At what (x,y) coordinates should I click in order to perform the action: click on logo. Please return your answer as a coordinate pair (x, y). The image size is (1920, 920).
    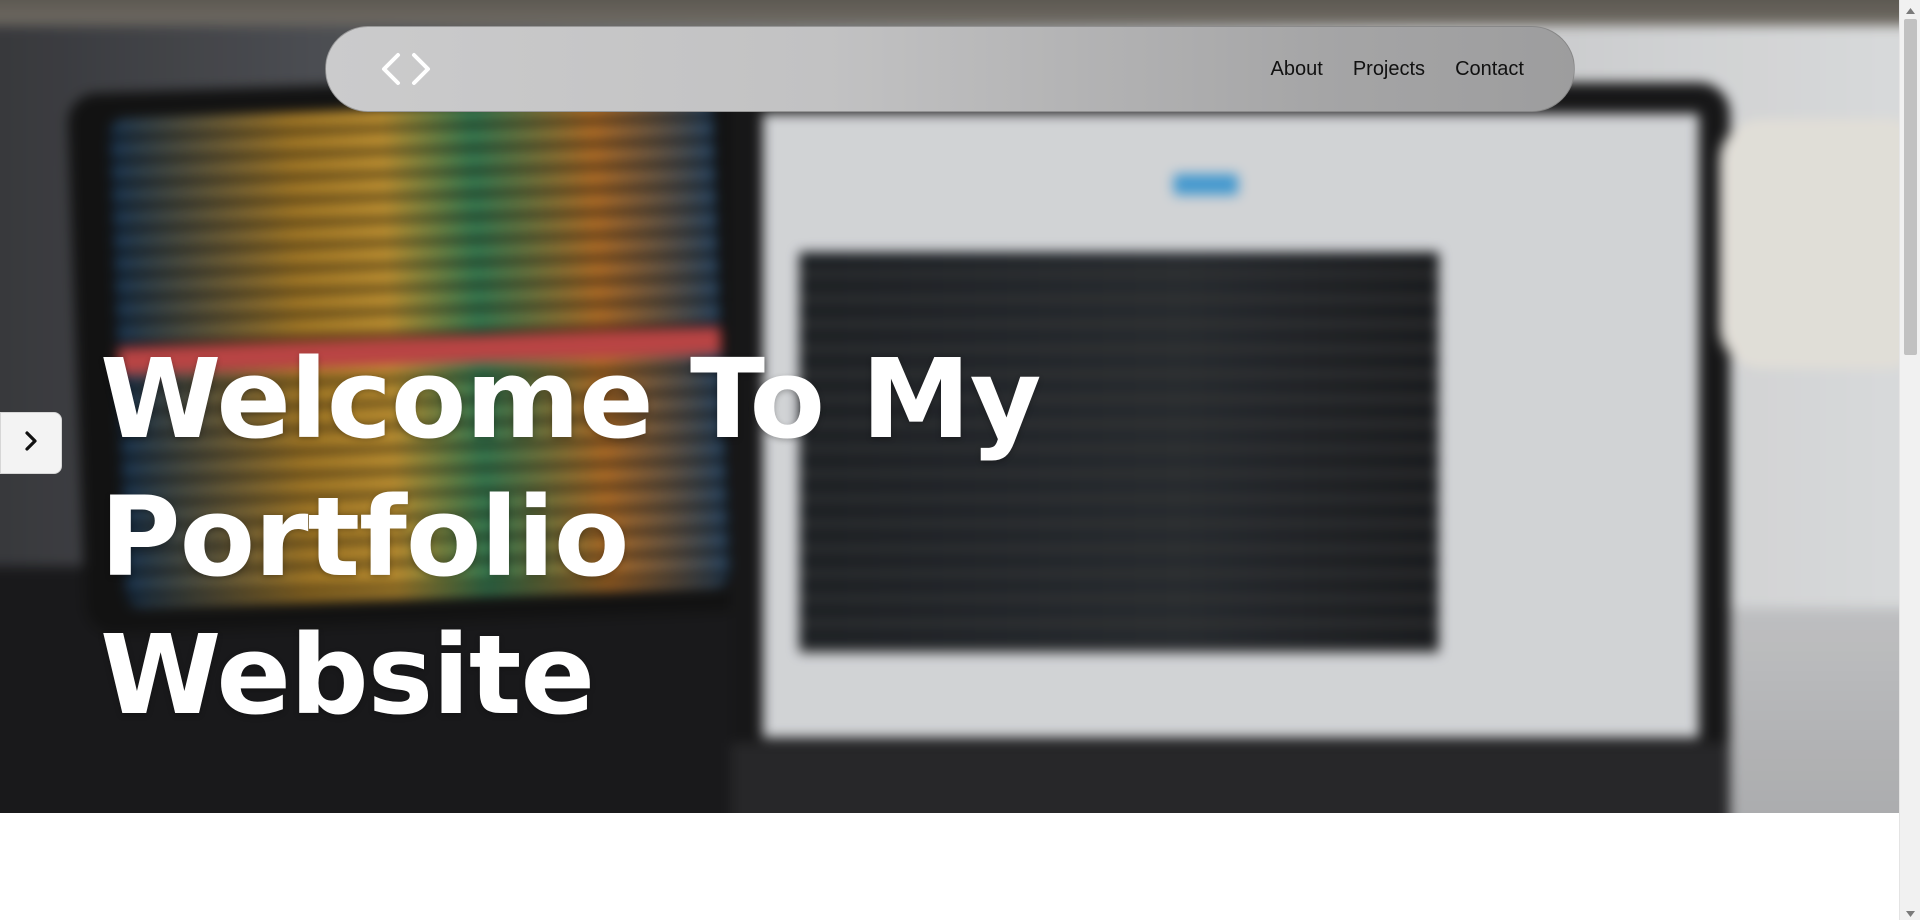
    Looking at the image, I should click on (406, 69).